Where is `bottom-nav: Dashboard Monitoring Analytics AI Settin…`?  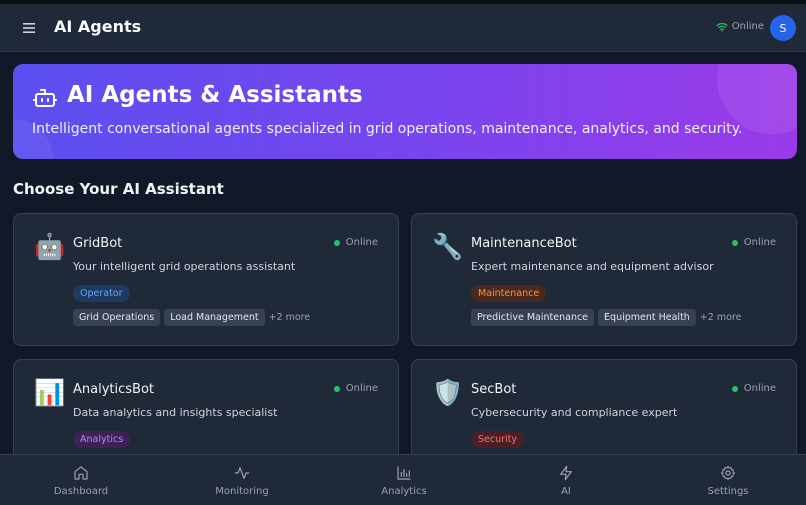 bottom-nav: Dashboard Monitoring Analytics AI Settin… is located at coordinates (403, 479).